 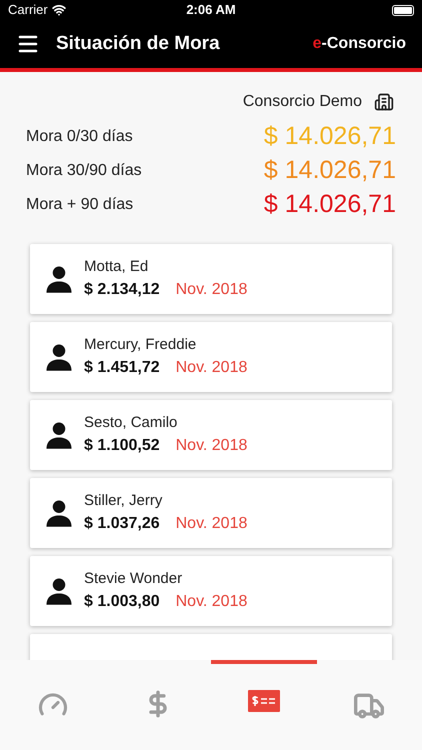 What do you see at coordinates (359, 44) in the screenshot?
I see `brand-logo: e-Consorcio` at bounding box center [359, 44].